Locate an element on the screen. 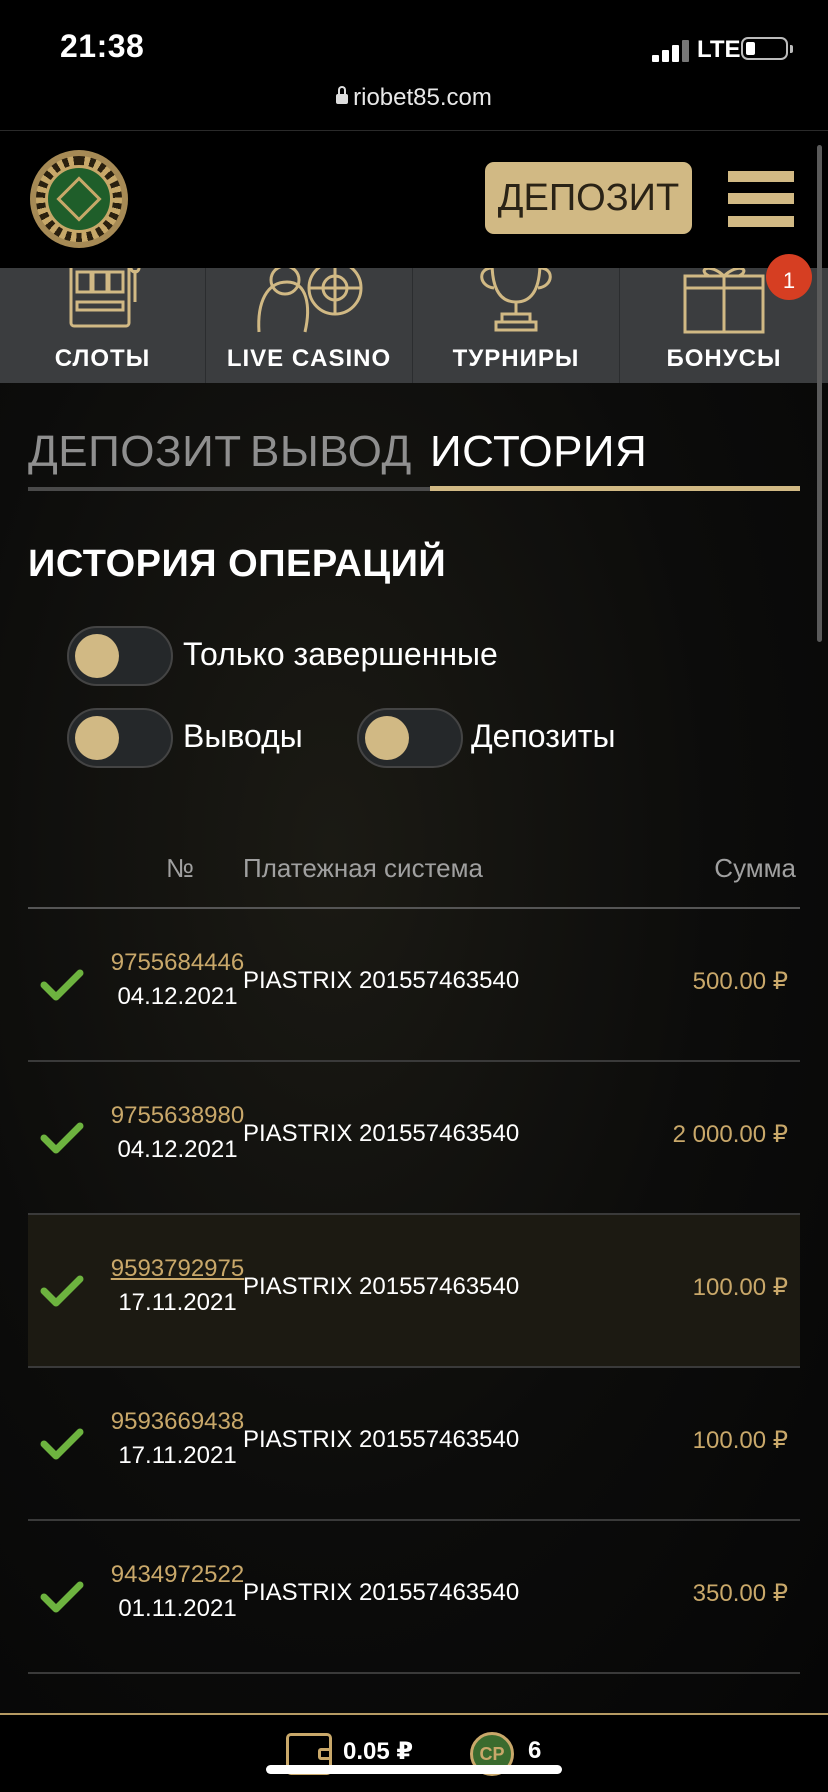 The width and height of the screenshot is (828, 1792). status-time: 21:38 is located at coordinates (102, 46).